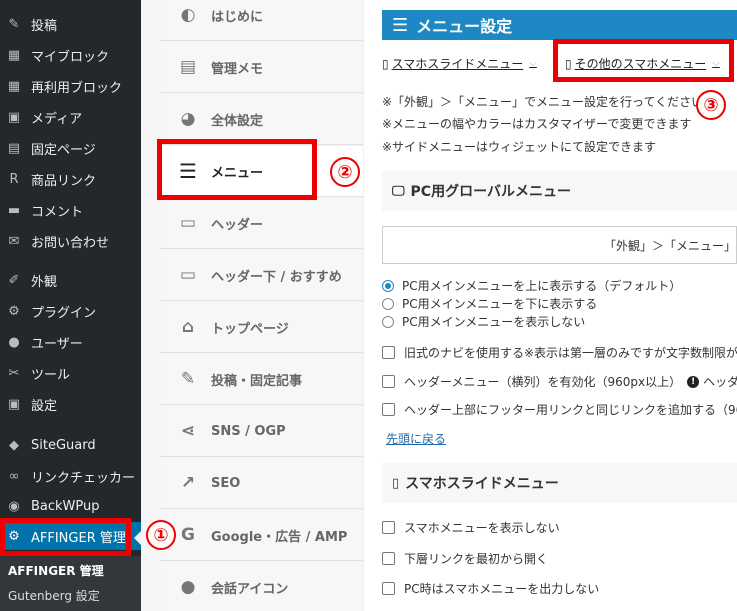 This screenshot has height=611, width=737. Describe the element at coordinates (70, 476) in the screenshot. I see `wp-menu-item: ∞ リンクチェッカー` at that location.